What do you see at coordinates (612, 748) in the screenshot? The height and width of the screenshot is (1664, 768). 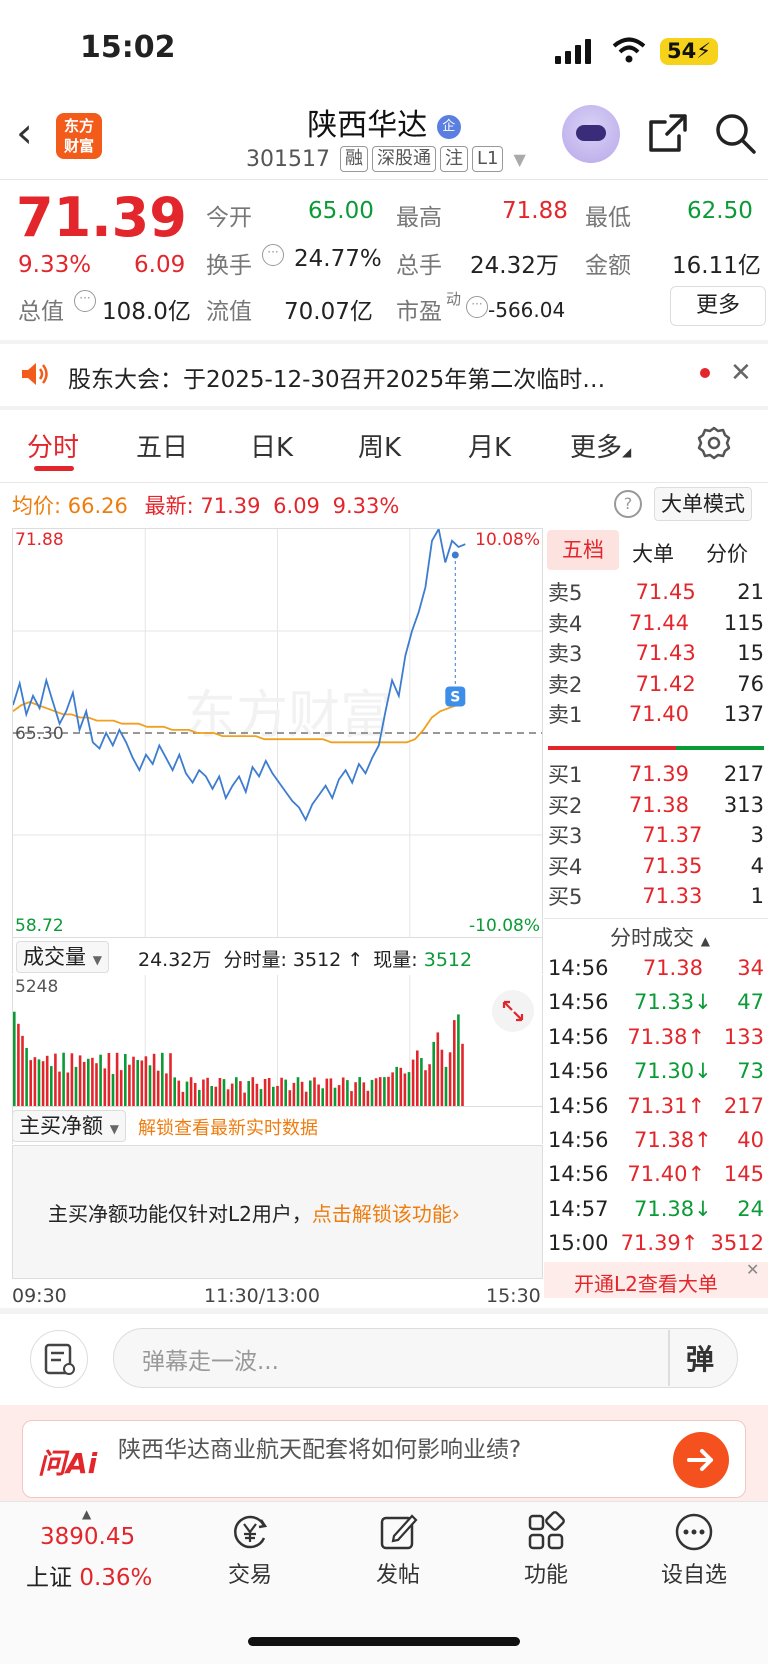 I see `ask-bid-ratio-bar` at bounding box center [612, 748].